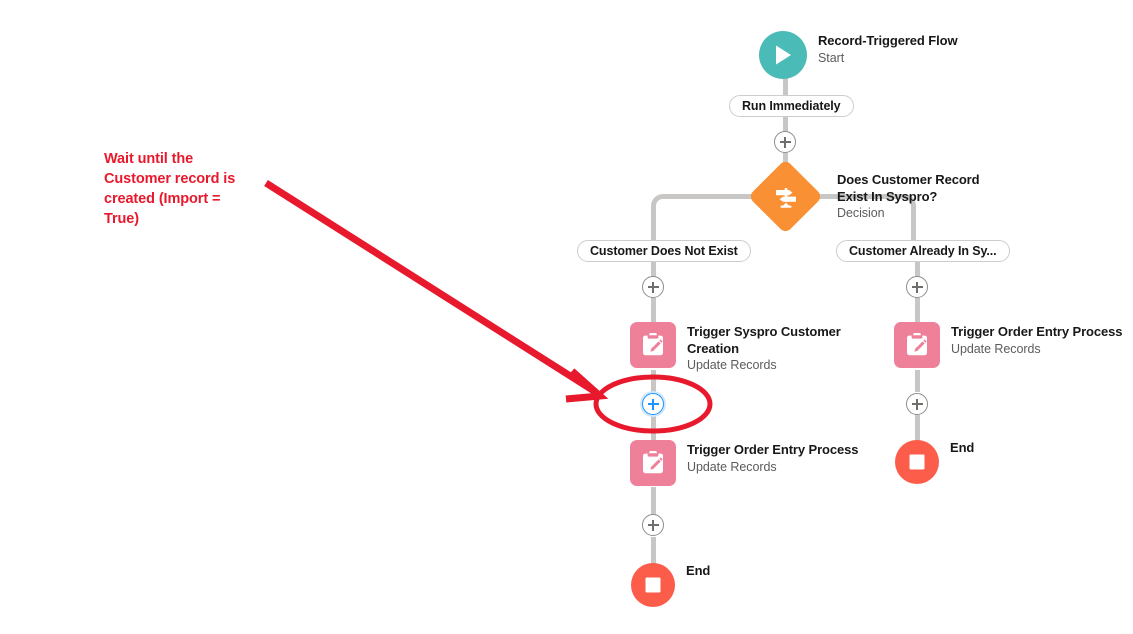 The height and width of the screenshot is (634, 1133). I want to click on connector-left-pill-to-add, so click(653, 269).